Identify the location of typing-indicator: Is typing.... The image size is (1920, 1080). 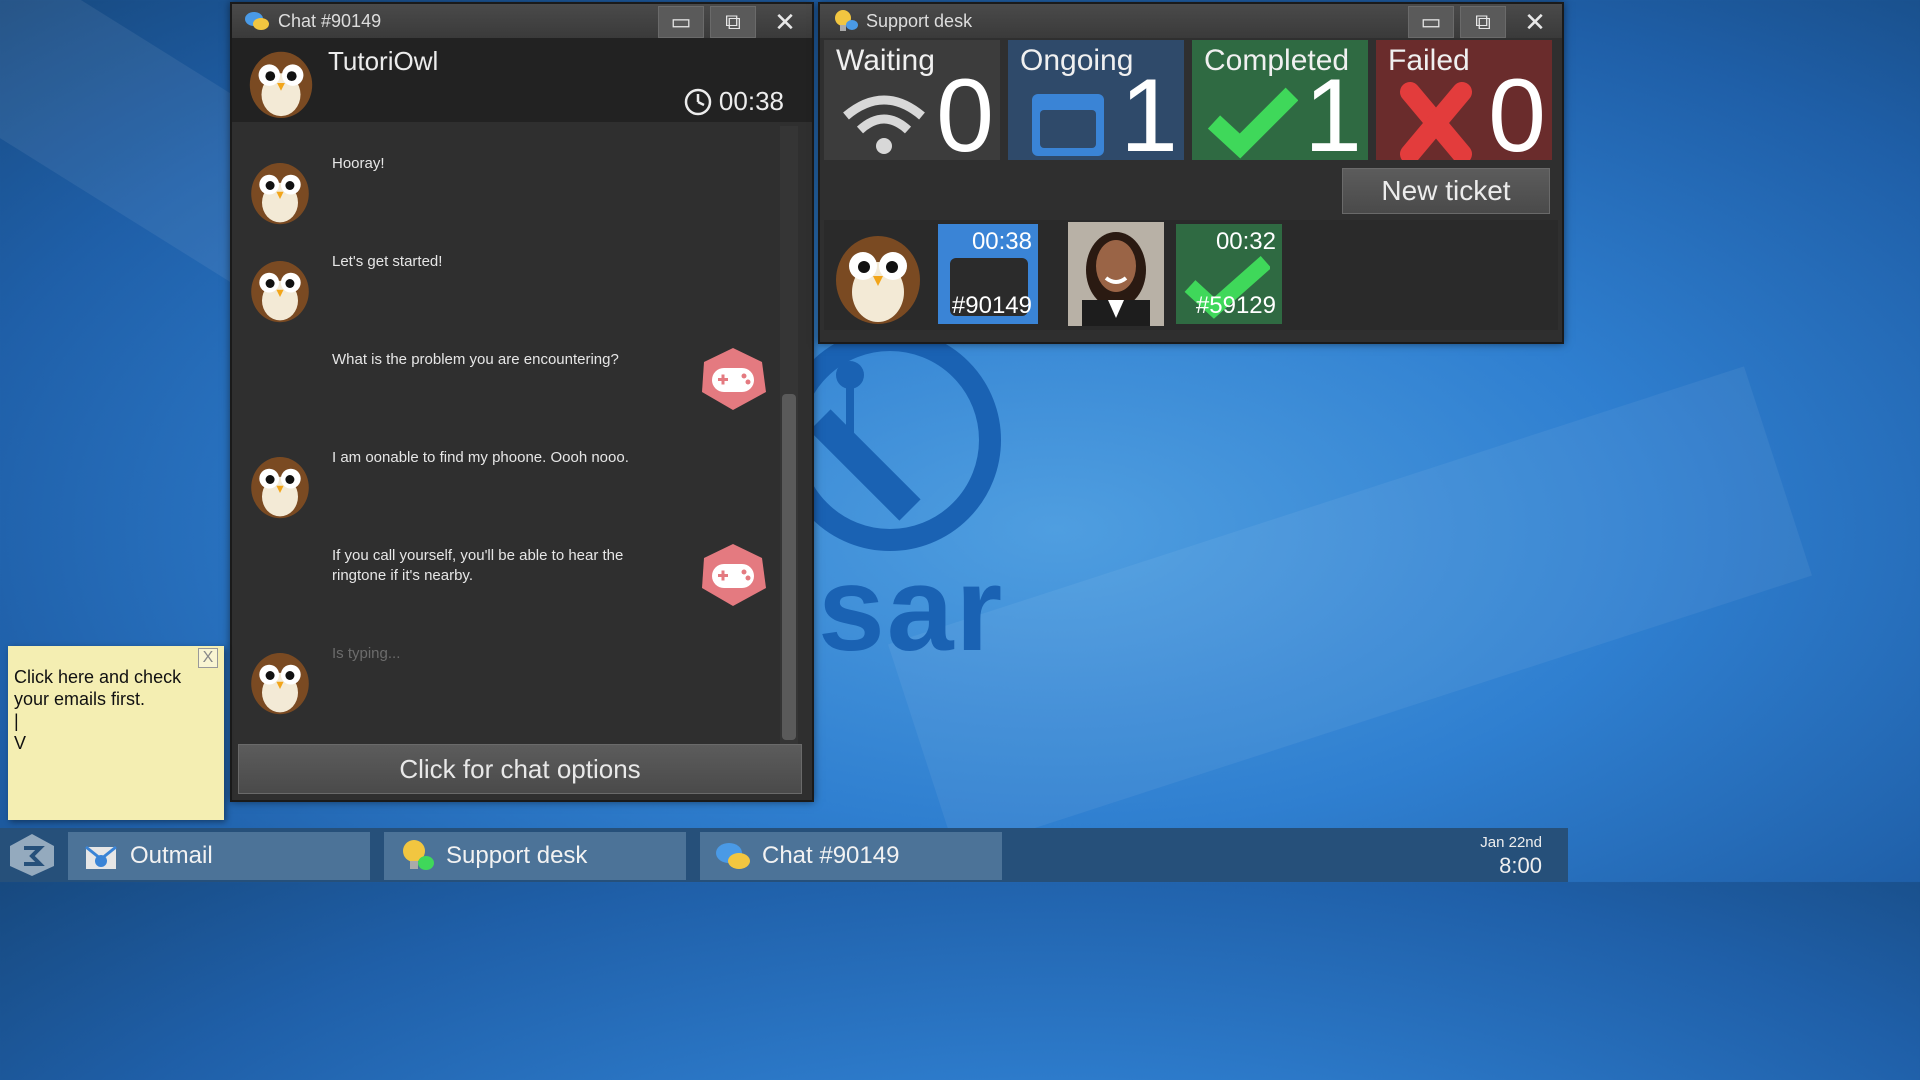
(366, 653).